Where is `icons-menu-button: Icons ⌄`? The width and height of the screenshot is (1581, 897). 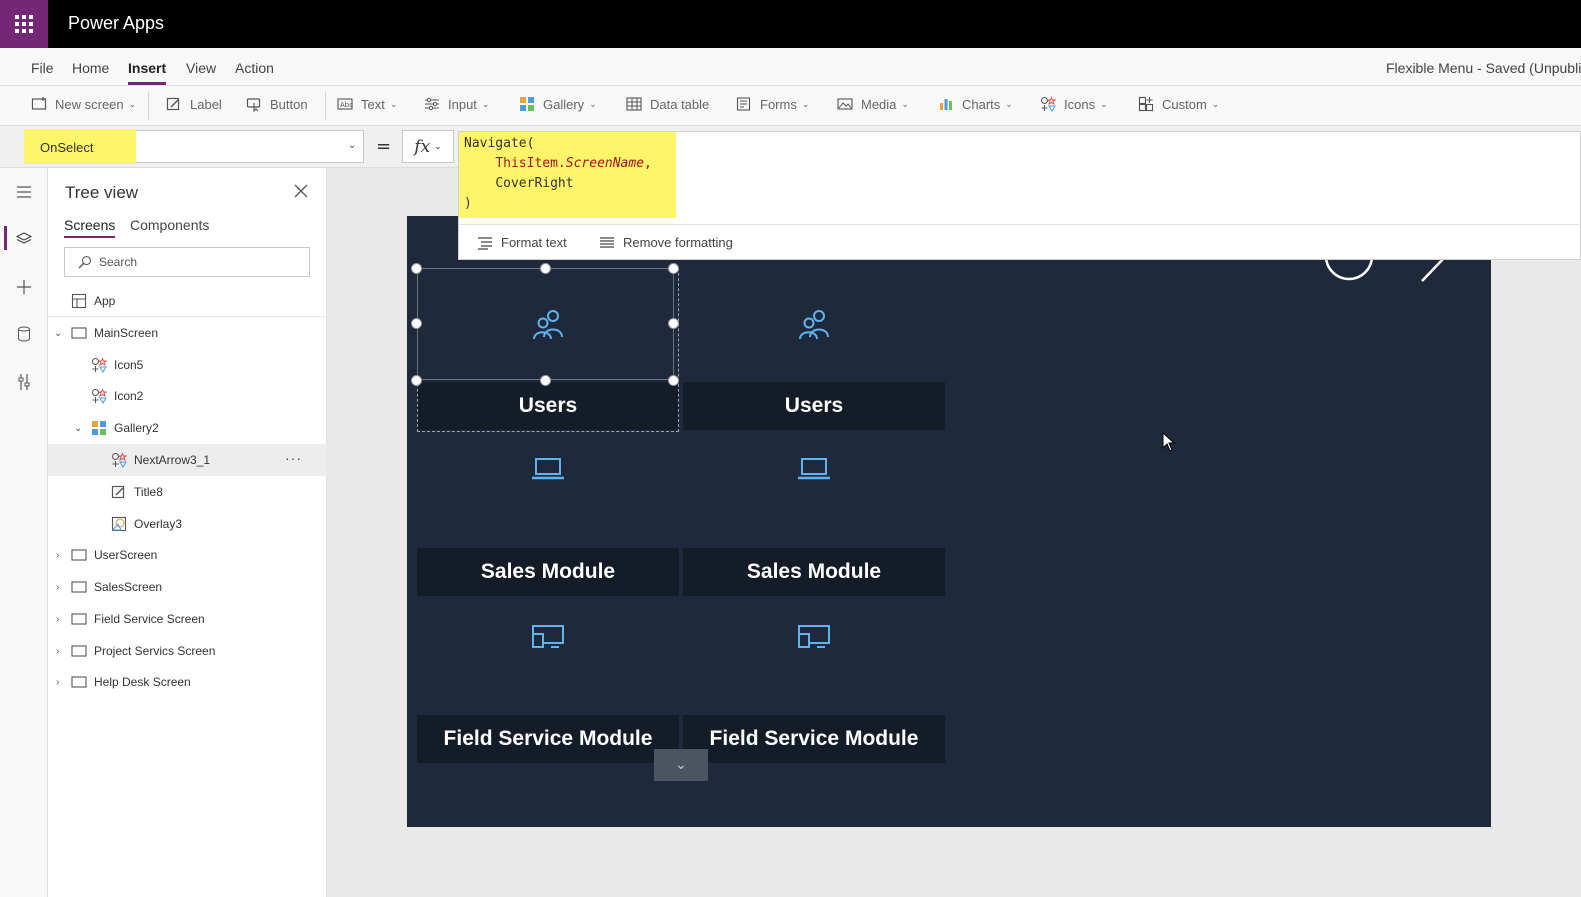 icons-menu-button: Icons ⌄ is located at coordinates (1074, 104).